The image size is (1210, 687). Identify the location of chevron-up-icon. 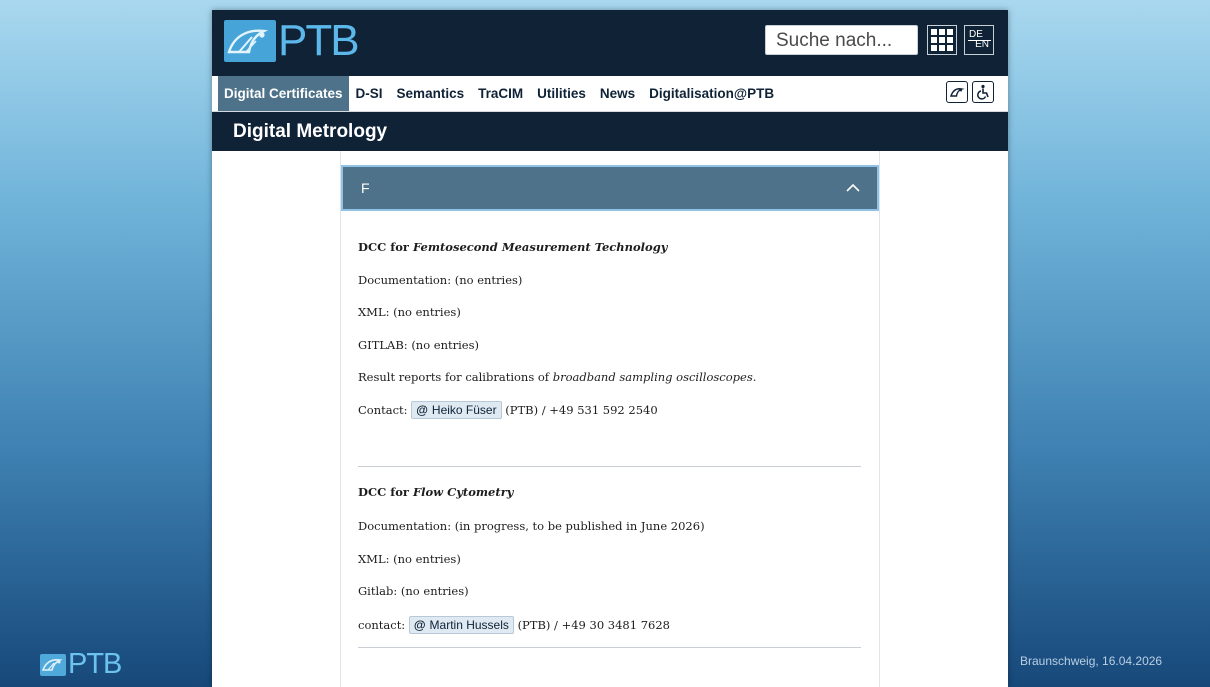
(853, 189).